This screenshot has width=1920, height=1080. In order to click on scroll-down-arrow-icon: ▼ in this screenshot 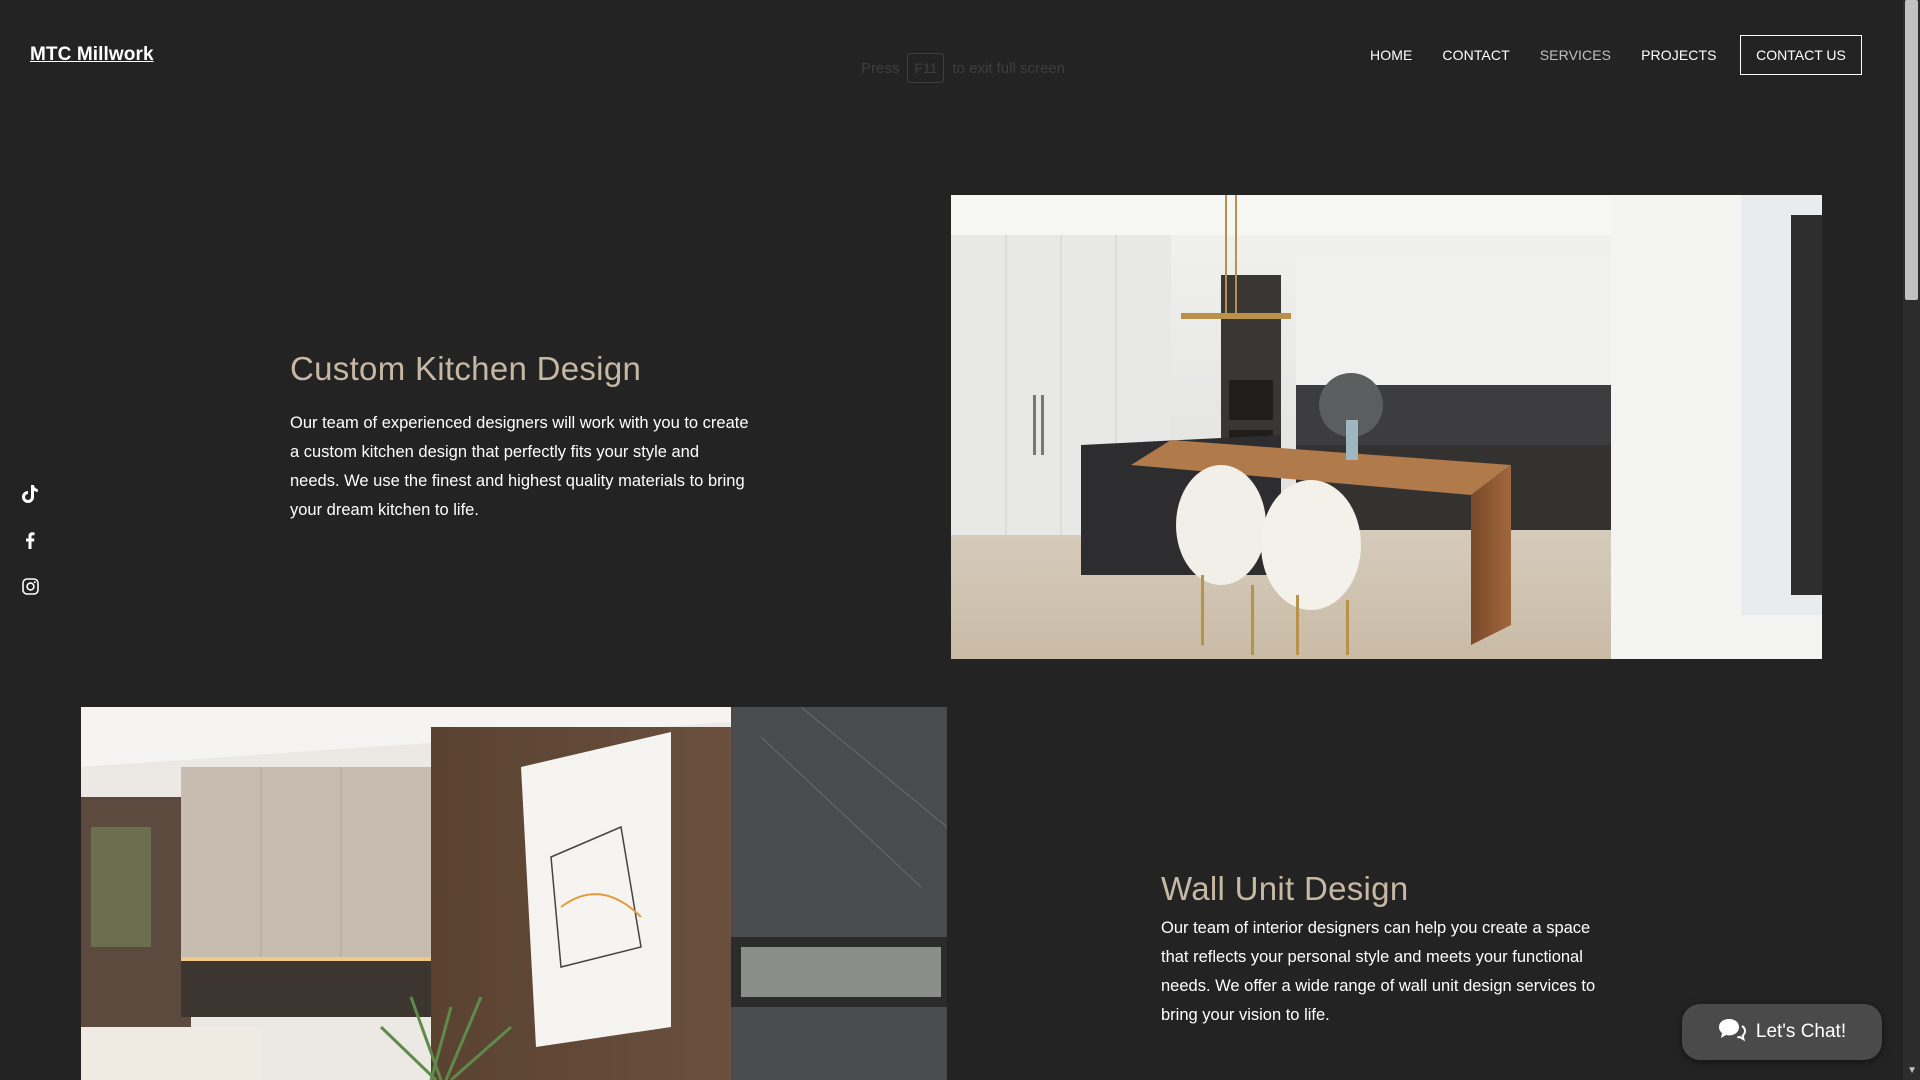, I will do `click(1912, 1070)`.